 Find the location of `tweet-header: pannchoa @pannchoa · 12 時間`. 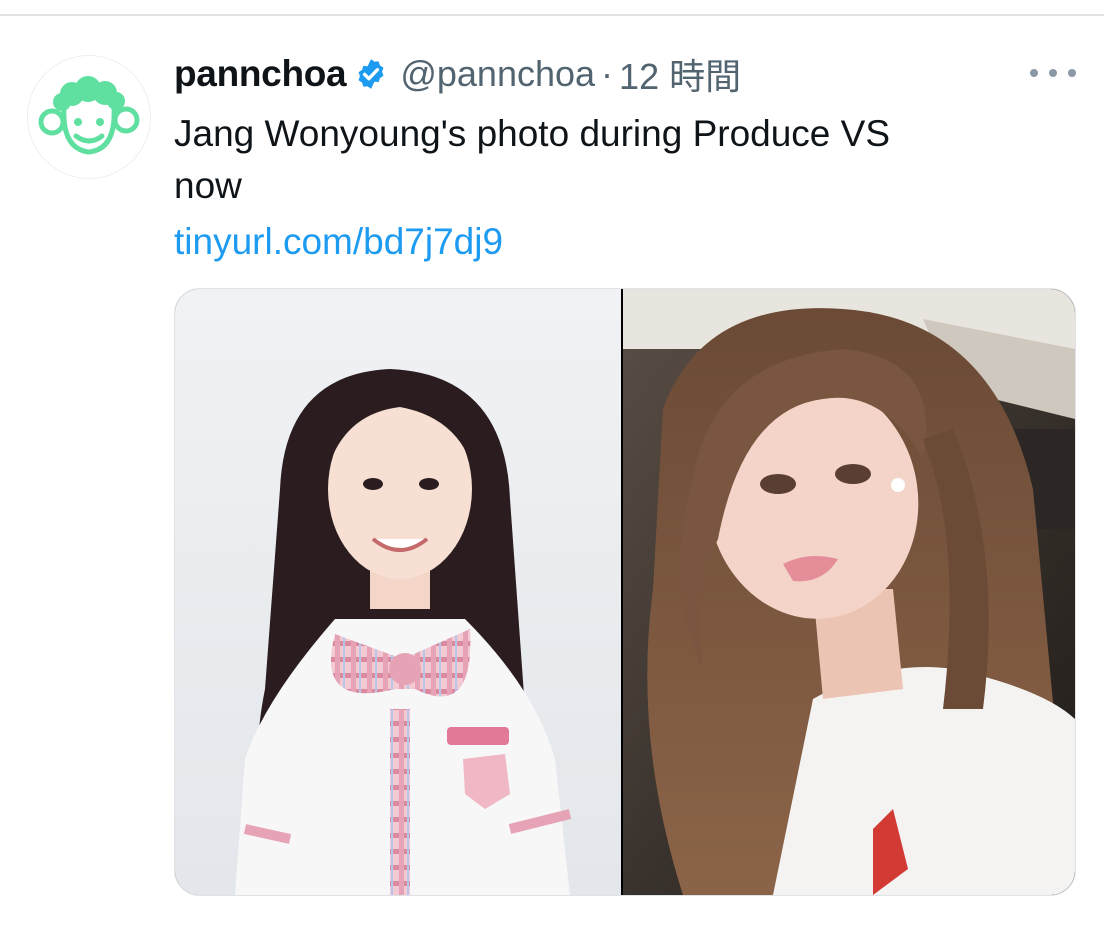

tweet-header: pannchoa @pannchoa · 12 時間 is located at coordinates (457, 74).